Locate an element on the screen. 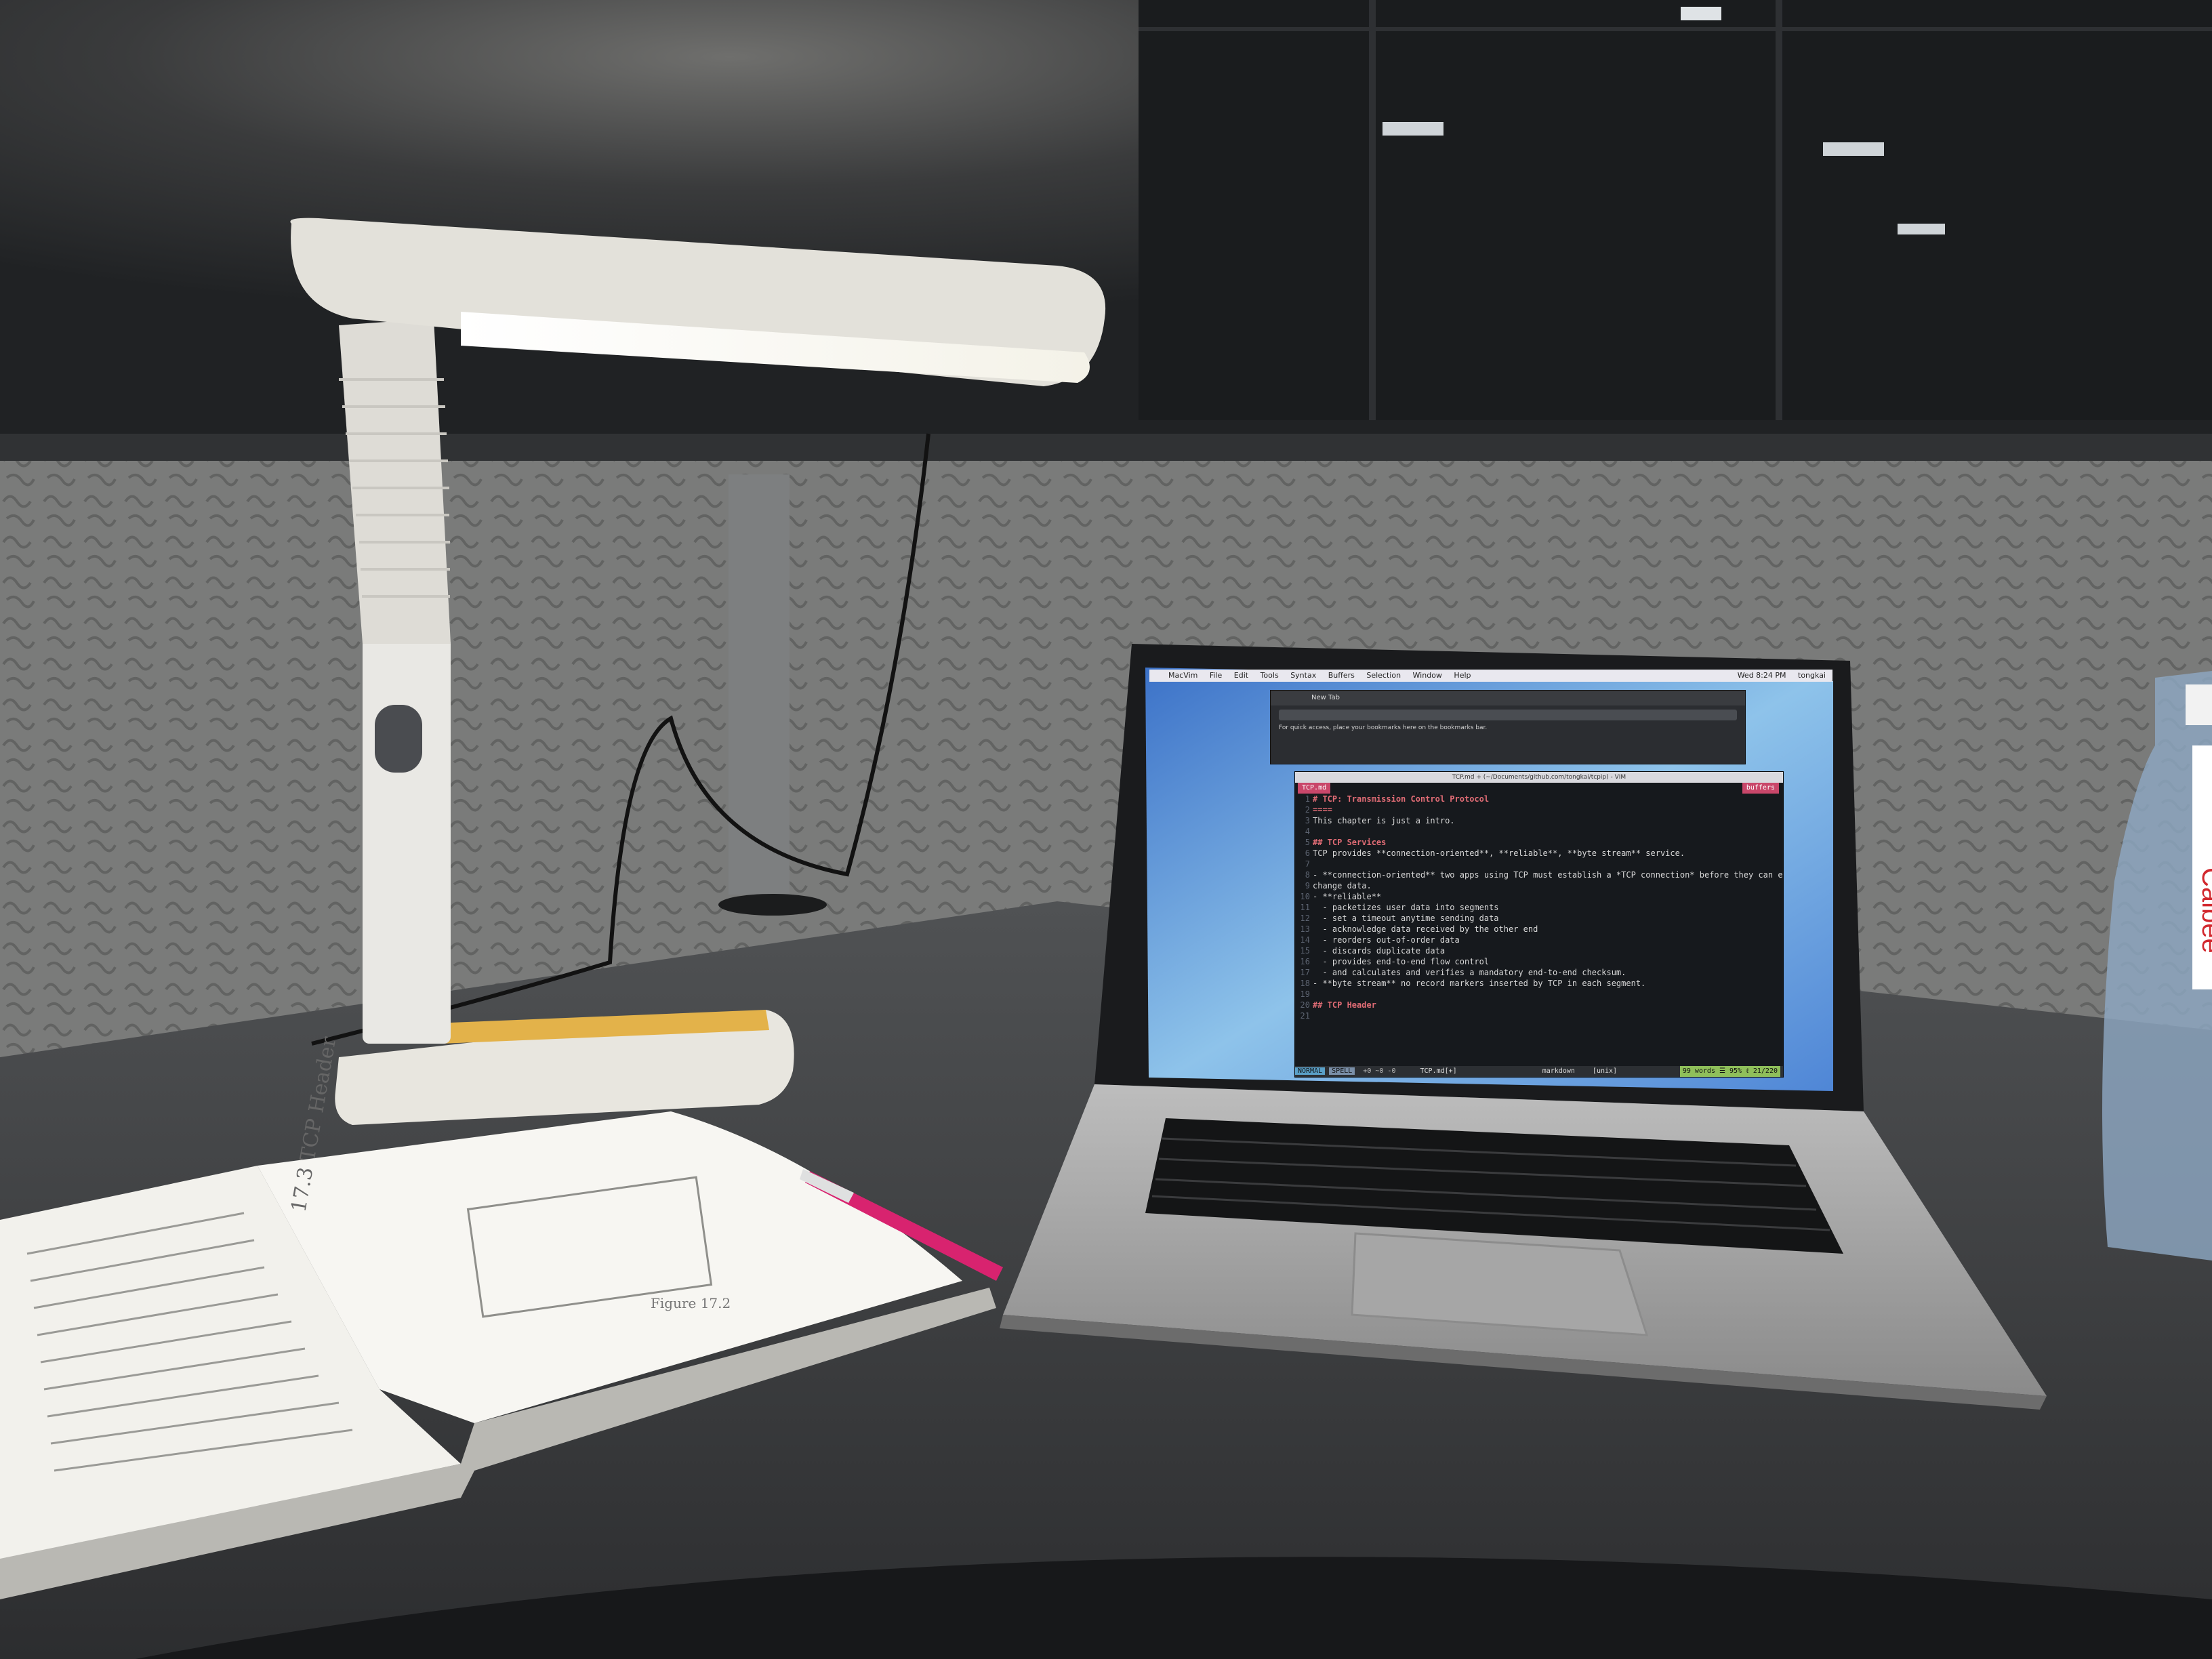  line-text: - set a timeout anytime sending data is located at coordinates (1406, 919).